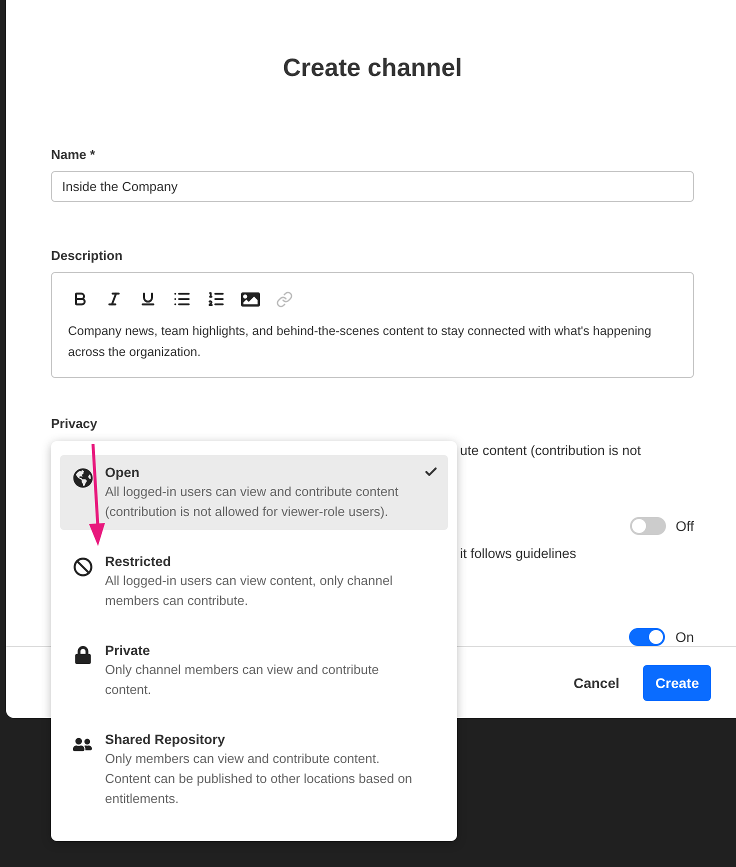 The height and width of the screenshot is (867, 736). I want to click on globe-icon, so click(82, 478).